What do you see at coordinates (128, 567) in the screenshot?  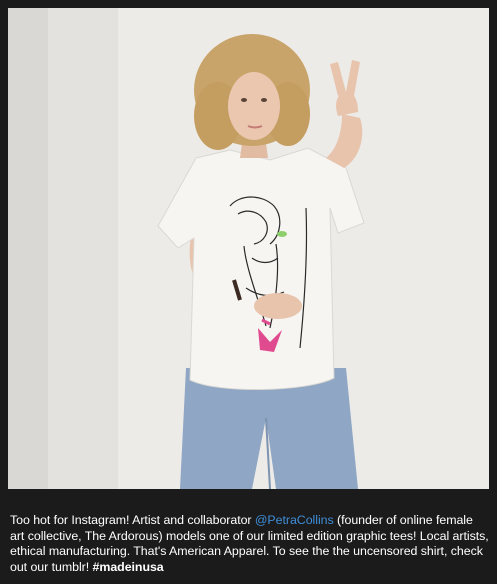 I see `hashtag-link: #madeinusa` at bounding box center [128, 567].